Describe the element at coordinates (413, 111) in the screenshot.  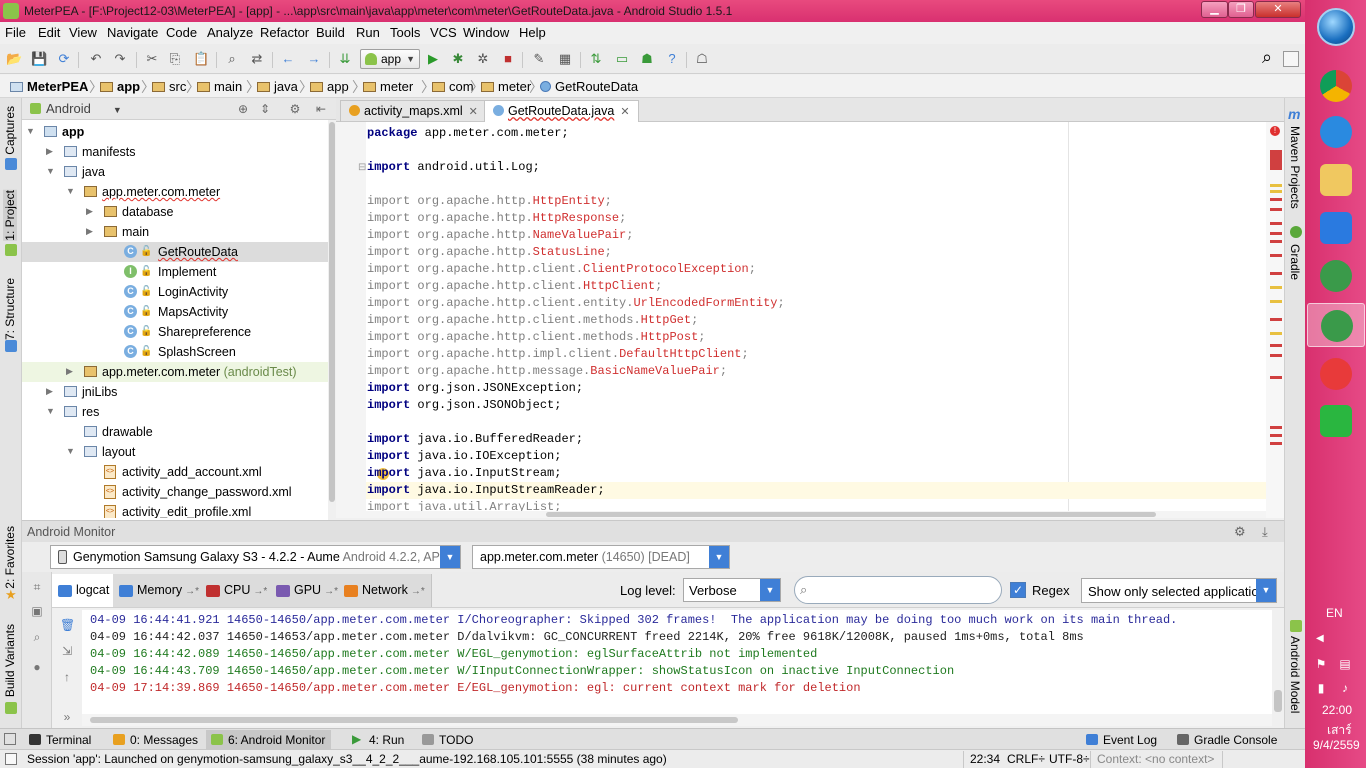
I see `editor-tab: activity_maps.xml ✕` at that location.